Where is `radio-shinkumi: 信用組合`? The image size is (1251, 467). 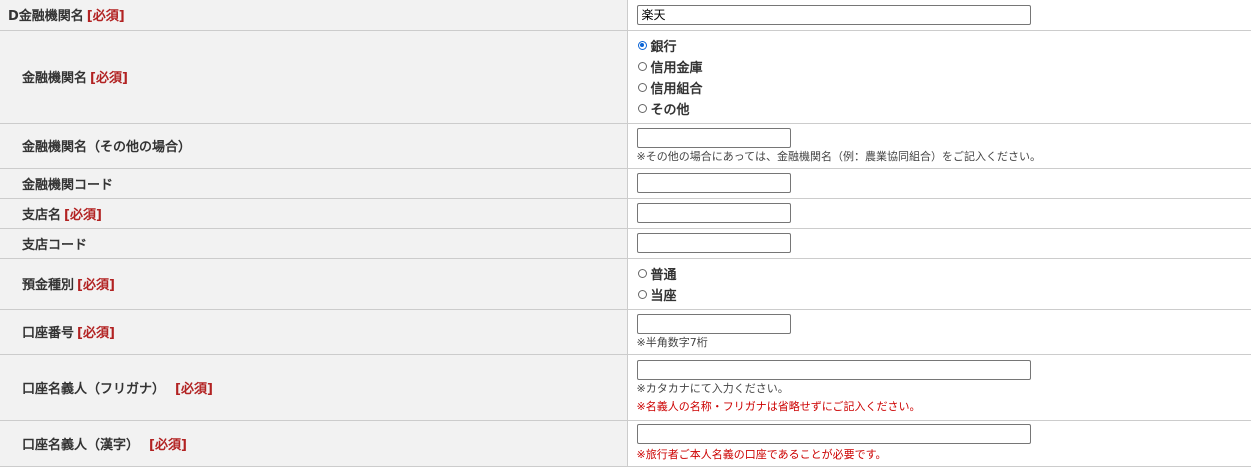
radio-shinkumi: 信用組合 is located at coordinates (944, 87).